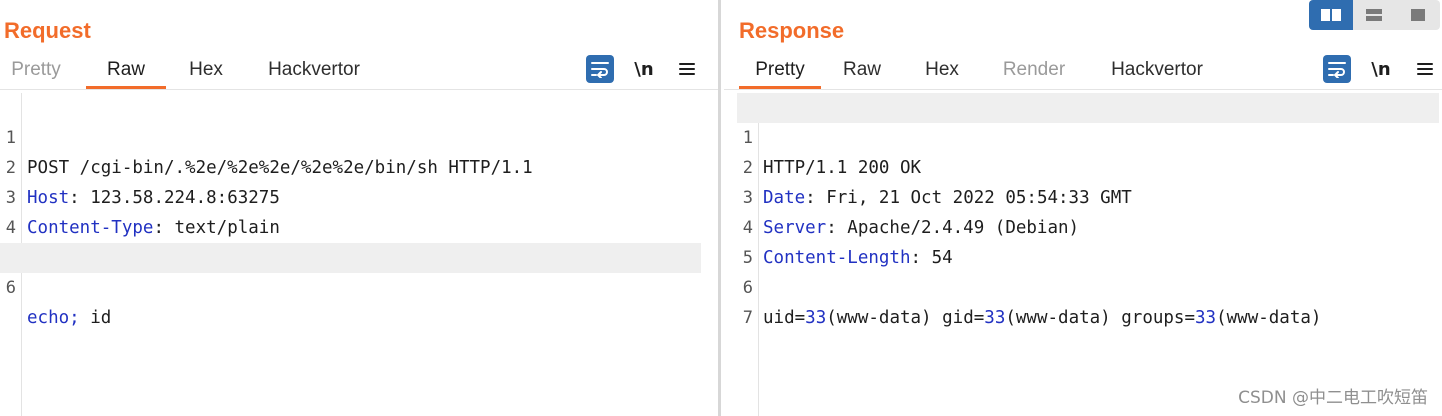  Describe the element at coordinates (937, 183) in the screenshot. I see `response-line: 2 Date: Fri, 21 Oct 2022 05:54:33 GMT` at that location.